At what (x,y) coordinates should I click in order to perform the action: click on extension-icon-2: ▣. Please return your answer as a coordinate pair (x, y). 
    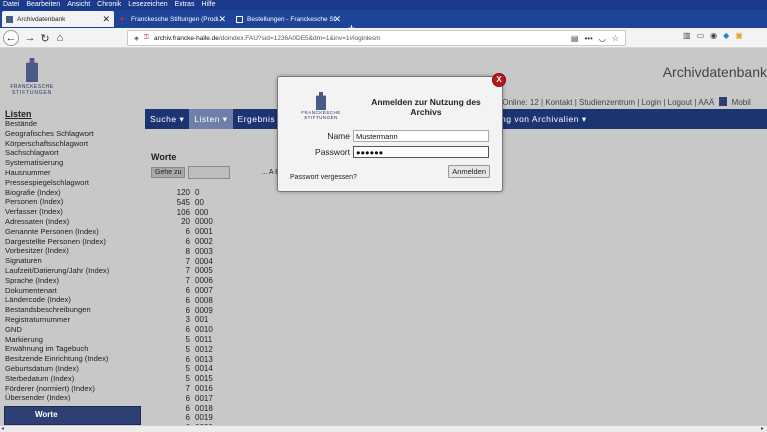
    Looking at the image, I should click on (739, 35).